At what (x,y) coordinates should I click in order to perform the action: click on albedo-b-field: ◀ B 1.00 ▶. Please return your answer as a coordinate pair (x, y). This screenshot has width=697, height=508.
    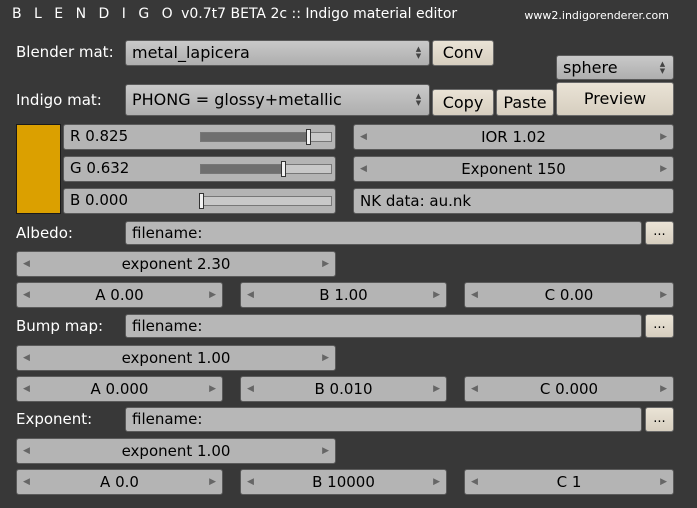
    Looking at the image, I should click on (343, 295).